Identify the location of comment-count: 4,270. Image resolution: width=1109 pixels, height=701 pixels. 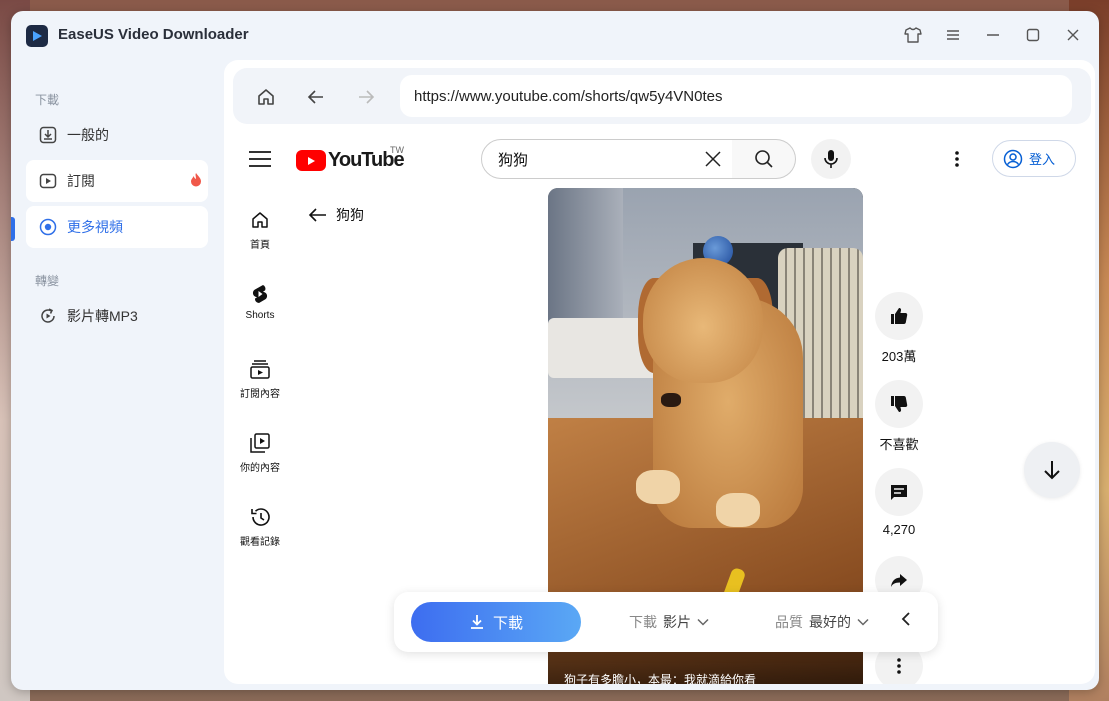
(899, 529).